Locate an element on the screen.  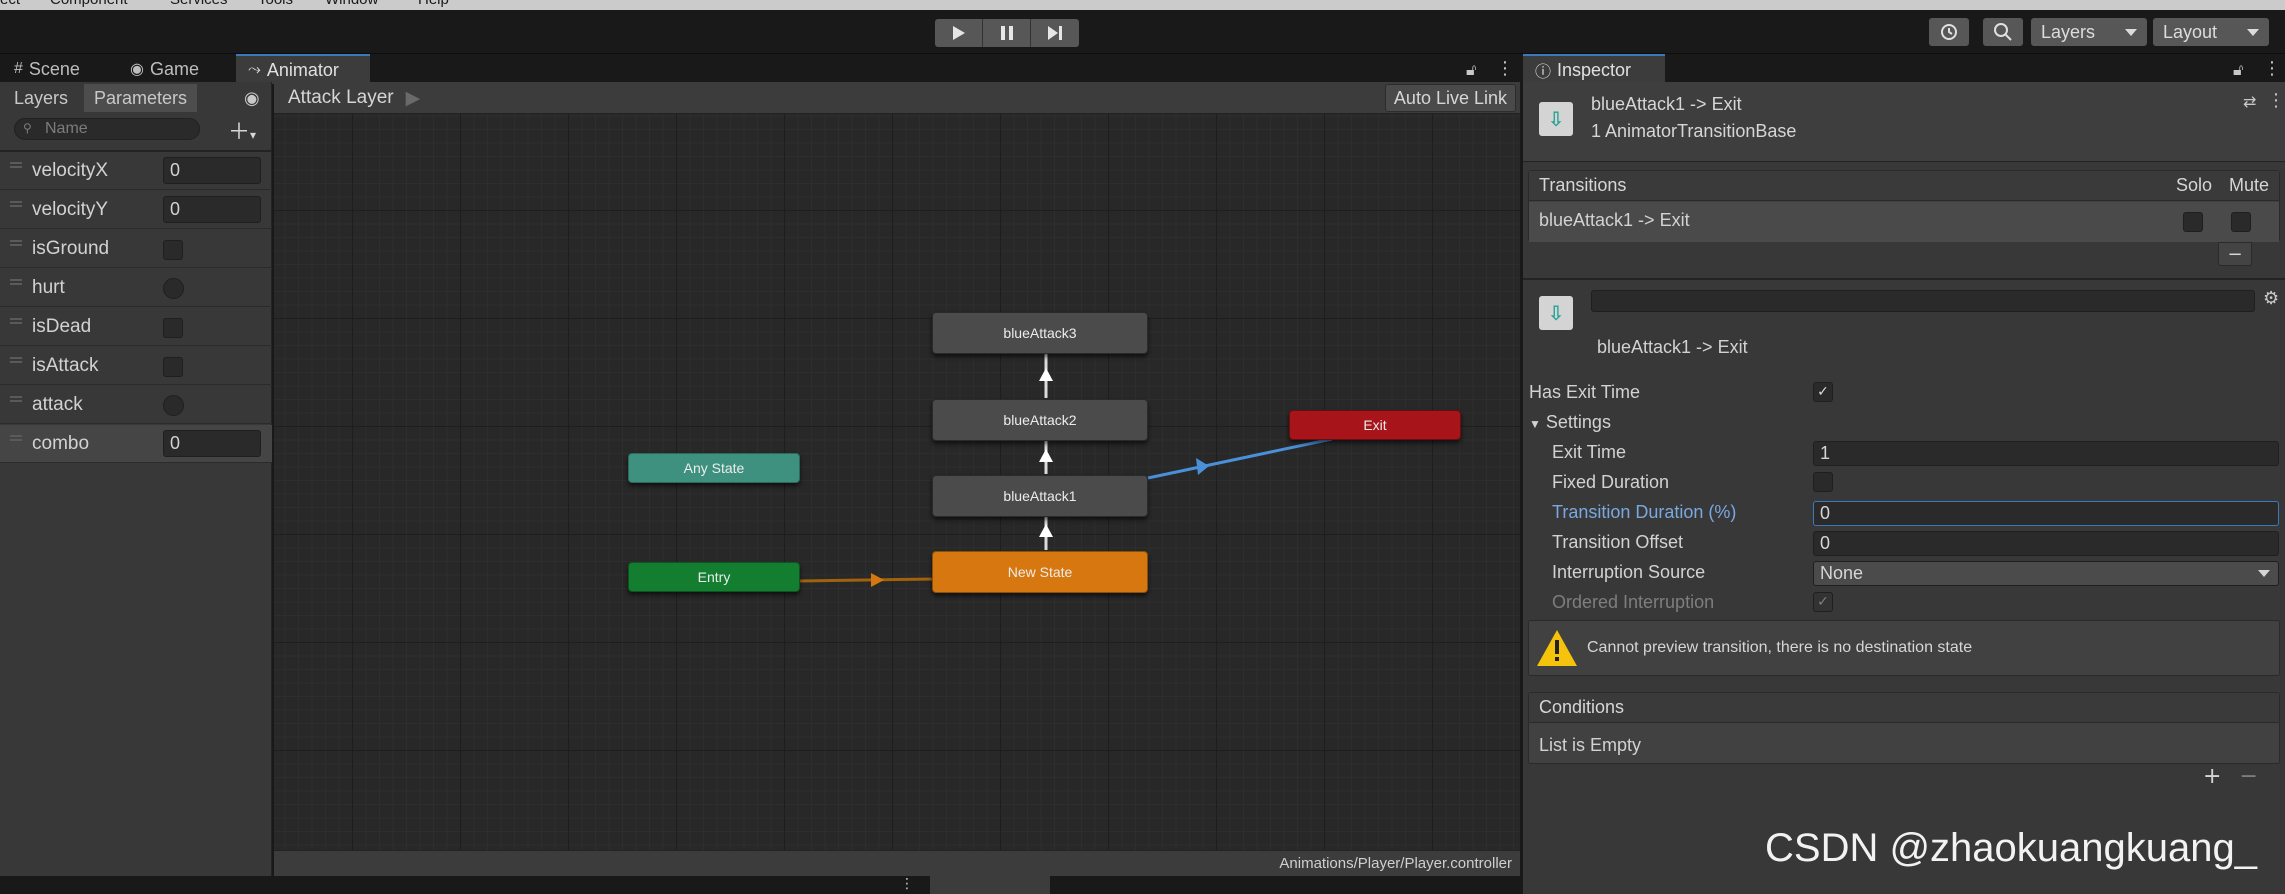
add-condition-button: + is located at coordinates (2212, 776).